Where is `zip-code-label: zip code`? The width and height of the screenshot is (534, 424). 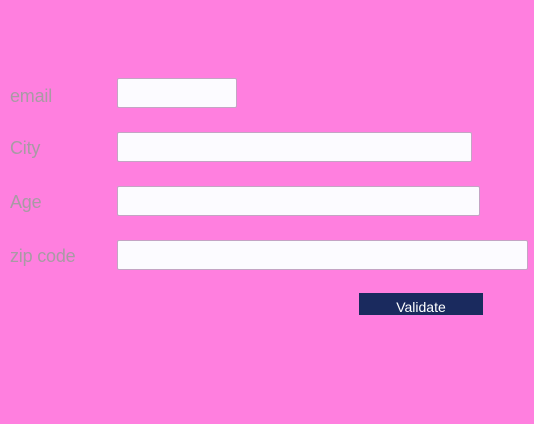 zip-code-label: zip code is located at coordinates (43, 256).